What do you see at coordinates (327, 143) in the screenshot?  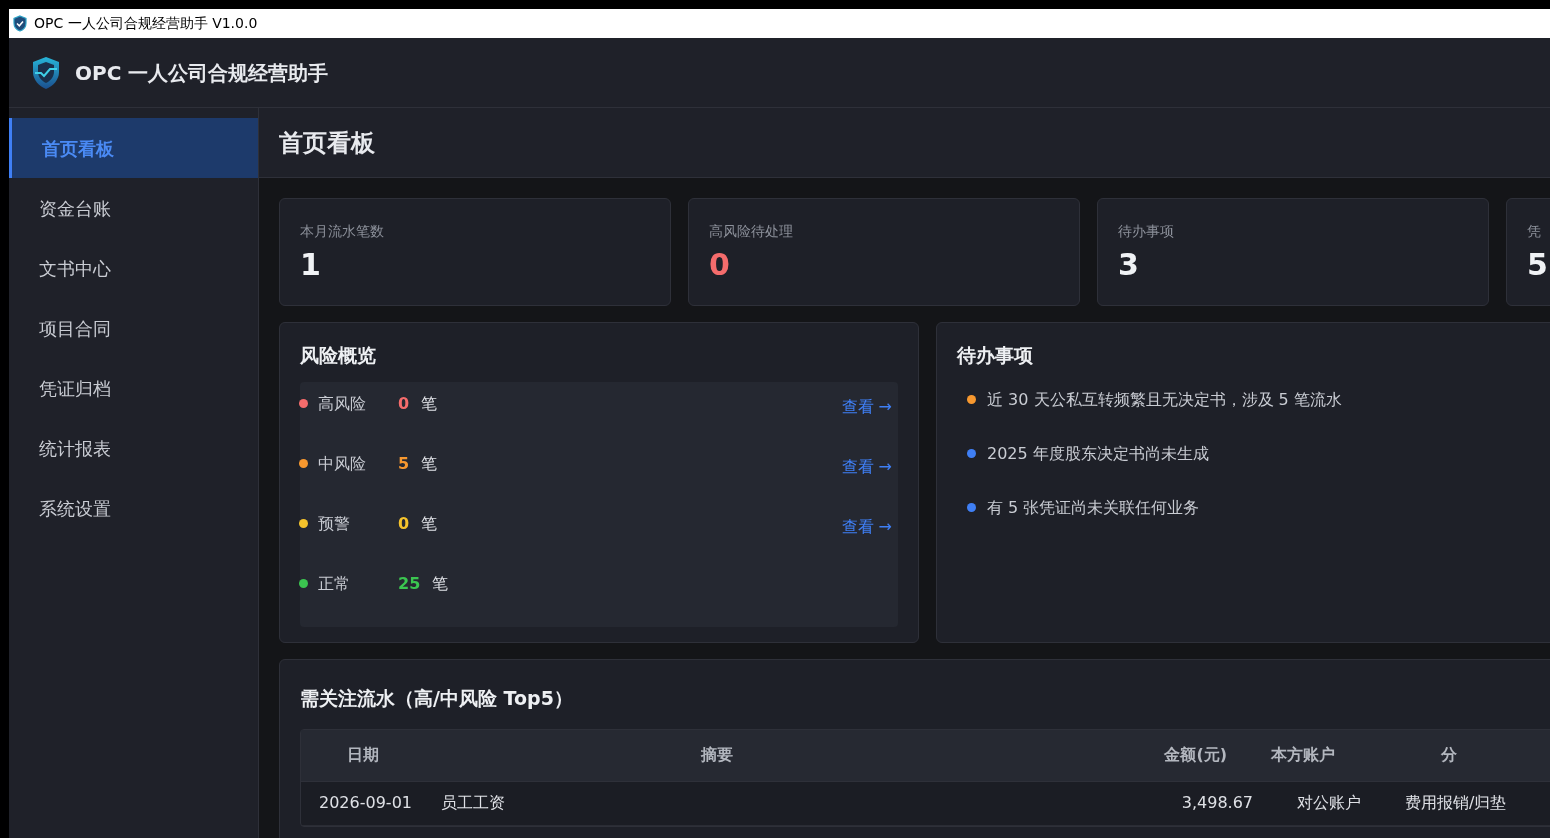 I see `page-title: 首页看板` at bounding box center [327, 143].